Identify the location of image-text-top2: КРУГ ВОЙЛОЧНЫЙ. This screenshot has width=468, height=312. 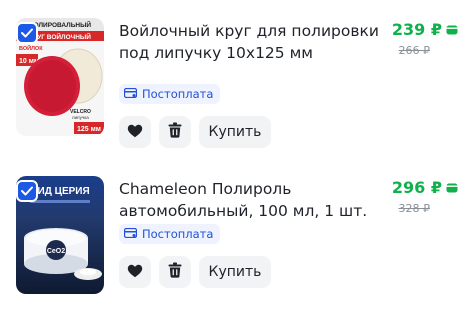
(60, 36).